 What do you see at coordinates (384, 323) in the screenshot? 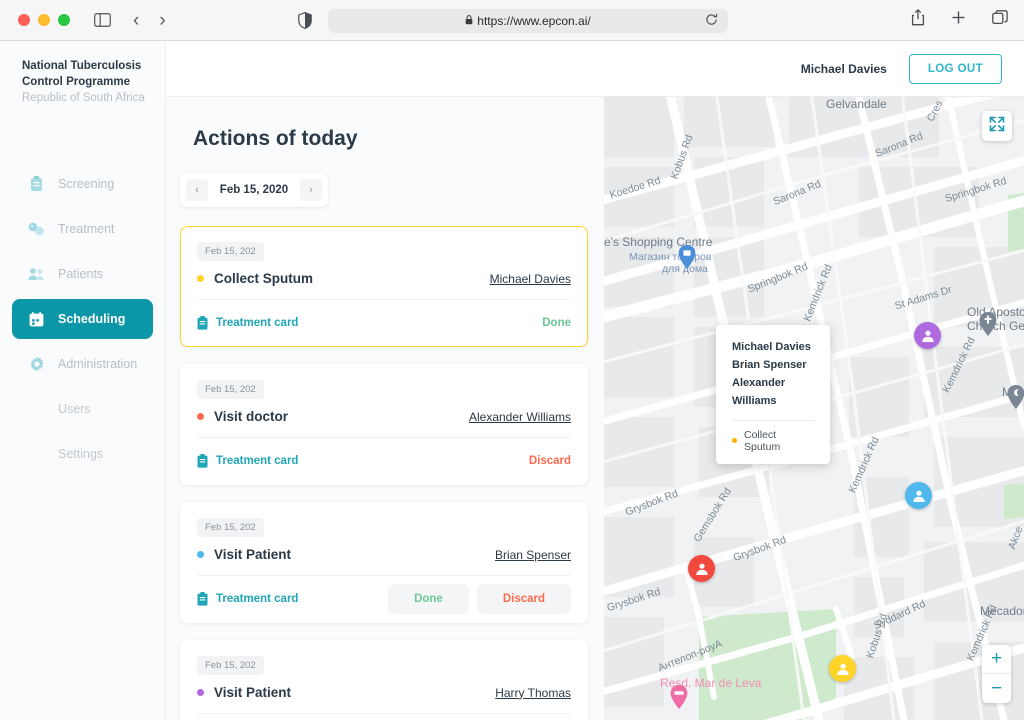
I see `card-footer: Treatment card Done` at bounding box center [384, 323].